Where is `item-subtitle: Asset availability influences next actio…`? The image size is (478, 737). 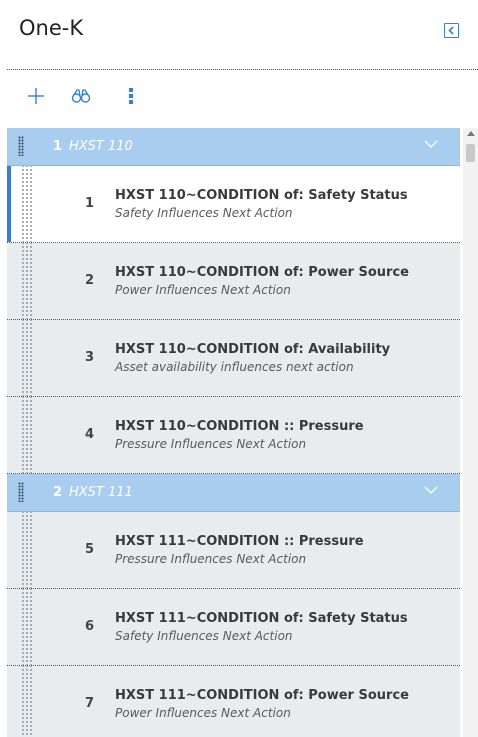
item-subtitle: Asset availability influences next actio… is located at coordinates (234, 367).